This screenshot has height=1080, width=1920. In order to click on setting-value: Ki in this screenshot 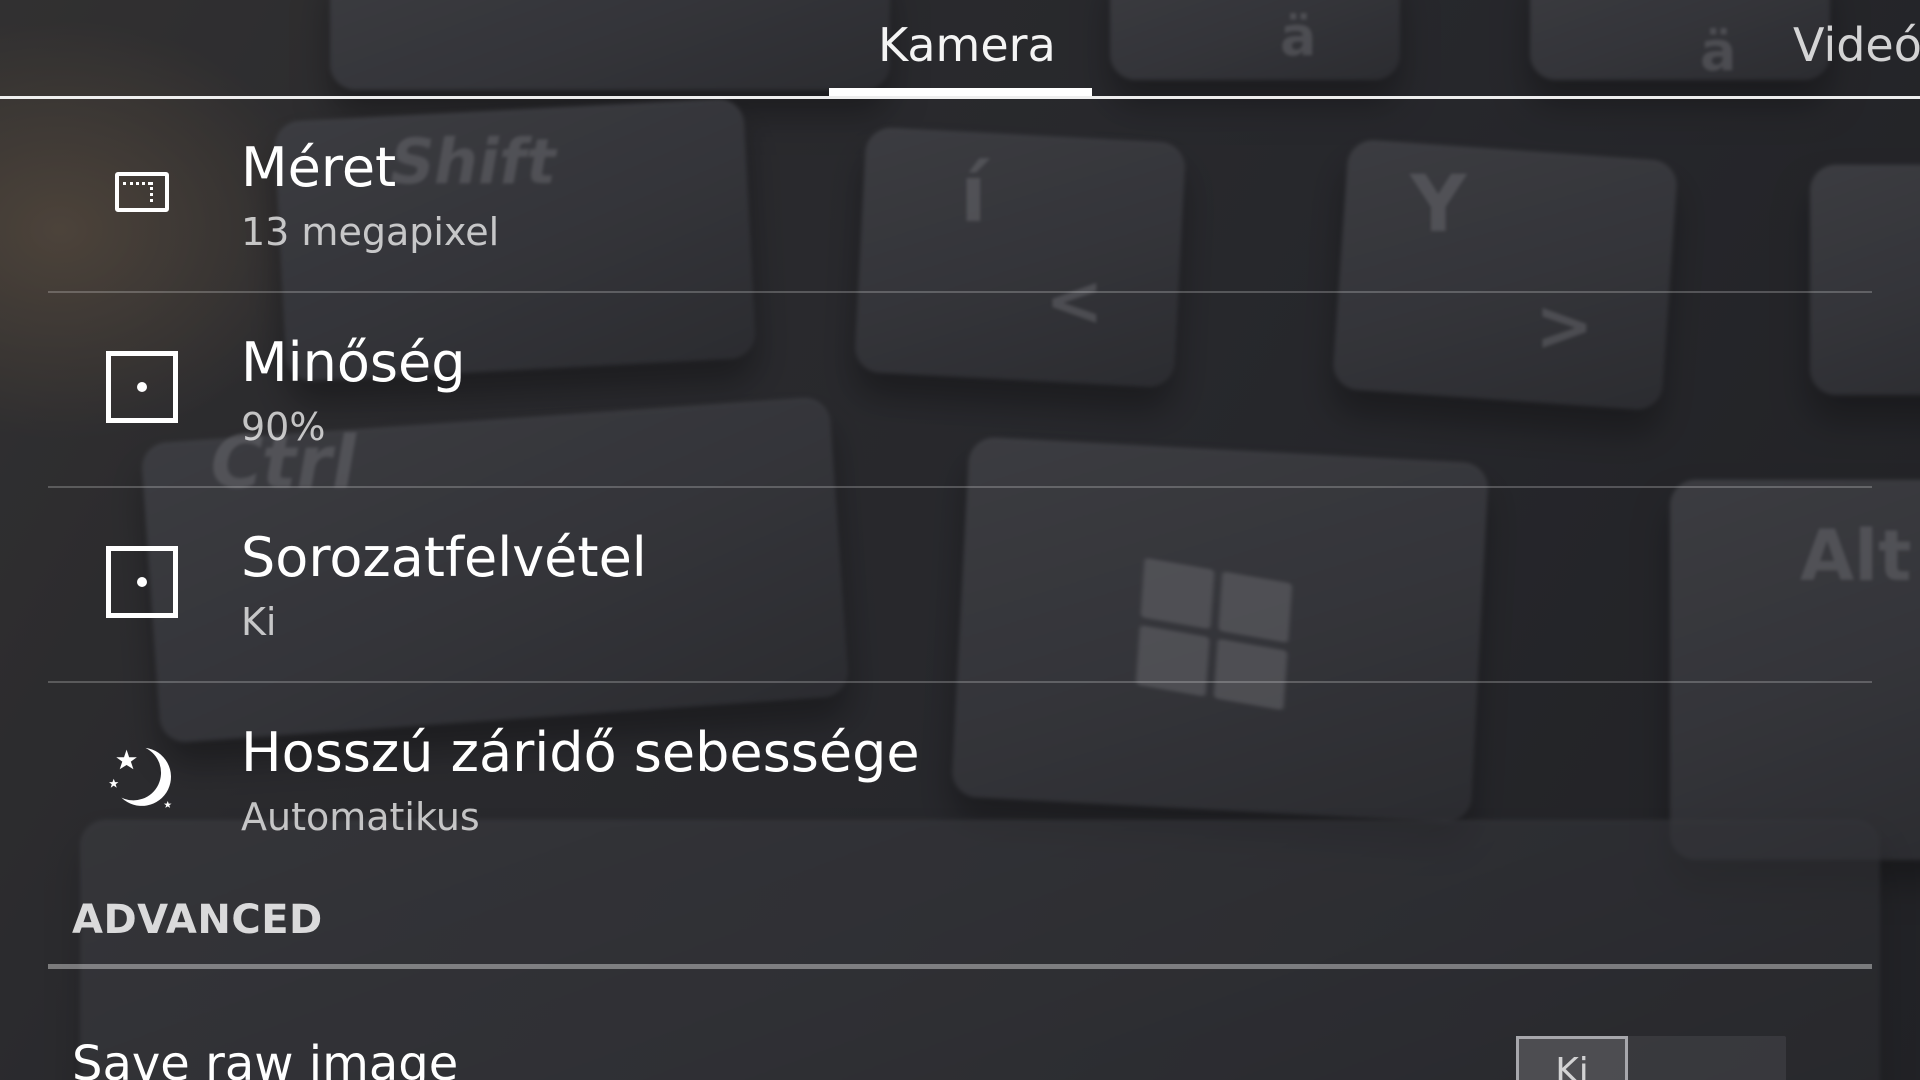, I will do `click(259, 622)`.